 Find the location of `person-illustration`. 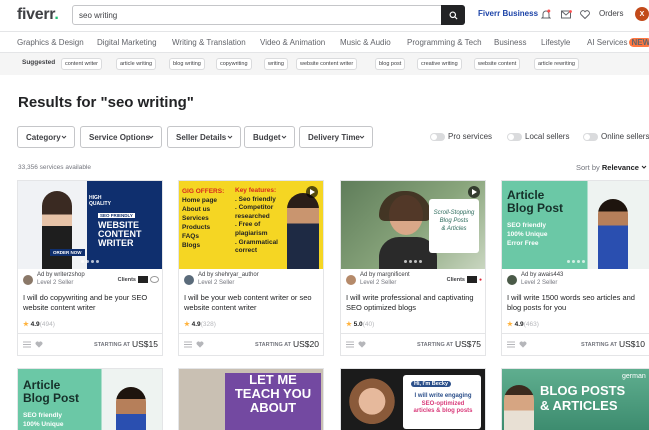

person-illustration is located at coordinates (613, 234).